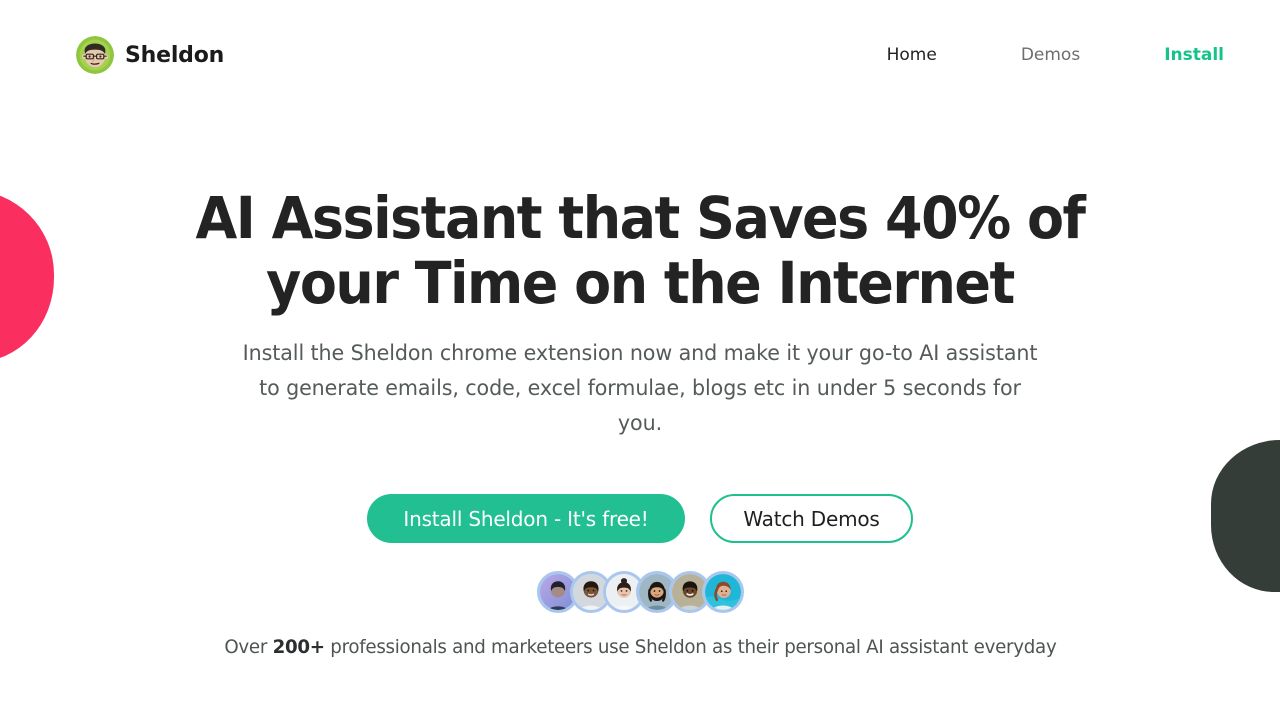 The height and width of the screenshot is (720, 1280). I want to click on brand-logo-link: Sheldon, so click(150, 55).